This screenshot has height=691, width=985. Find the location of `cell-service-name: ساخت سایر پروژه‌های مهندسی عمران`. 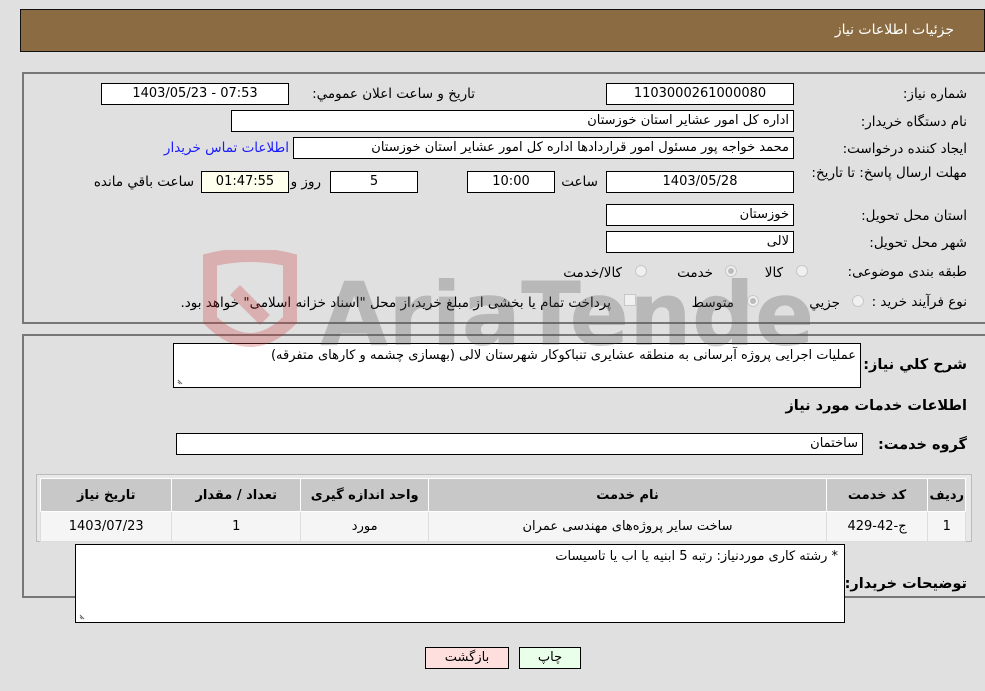

cell-service-name: ساخت سایر پروژه‌های مهندسی عمران is located at coordinates (627, 526).